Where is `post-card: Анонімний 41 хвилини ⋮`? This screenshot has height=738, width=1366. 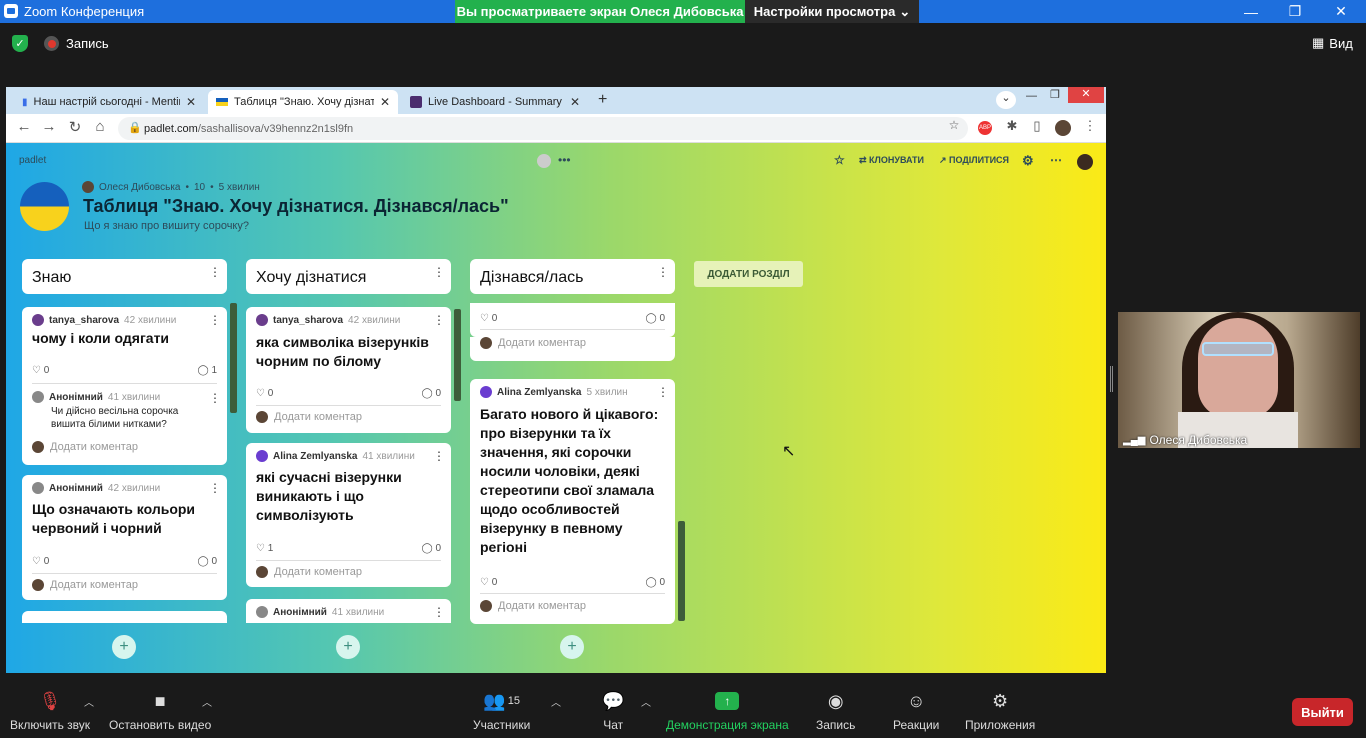
post-card: Анонімний 41 хвилини ⋮ is located at coordinates (348, 611).